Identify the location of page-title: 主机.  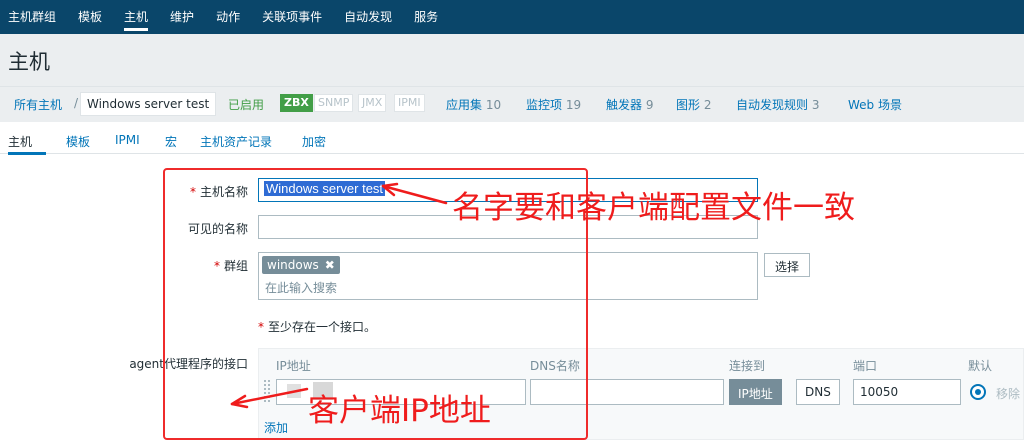
(29, 62).